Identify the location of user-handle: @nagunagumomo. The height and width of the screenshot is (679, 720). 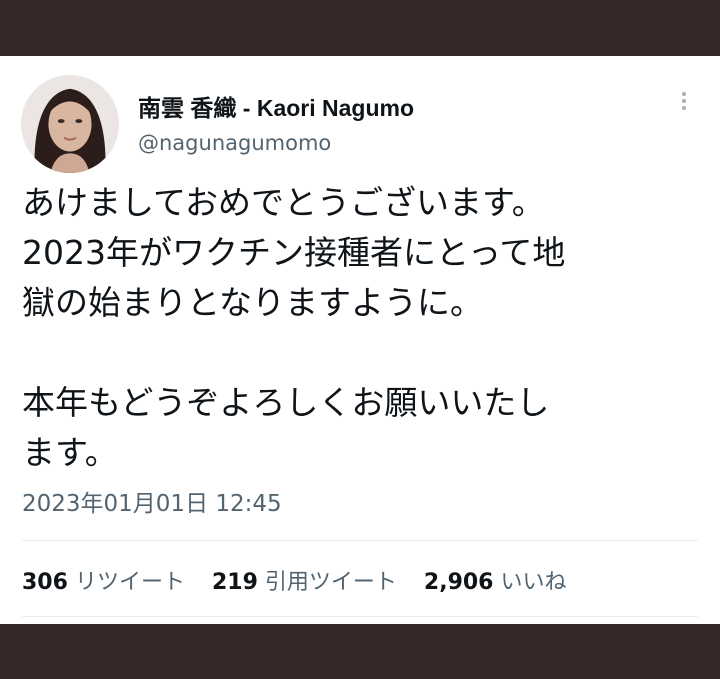
(234, 143).